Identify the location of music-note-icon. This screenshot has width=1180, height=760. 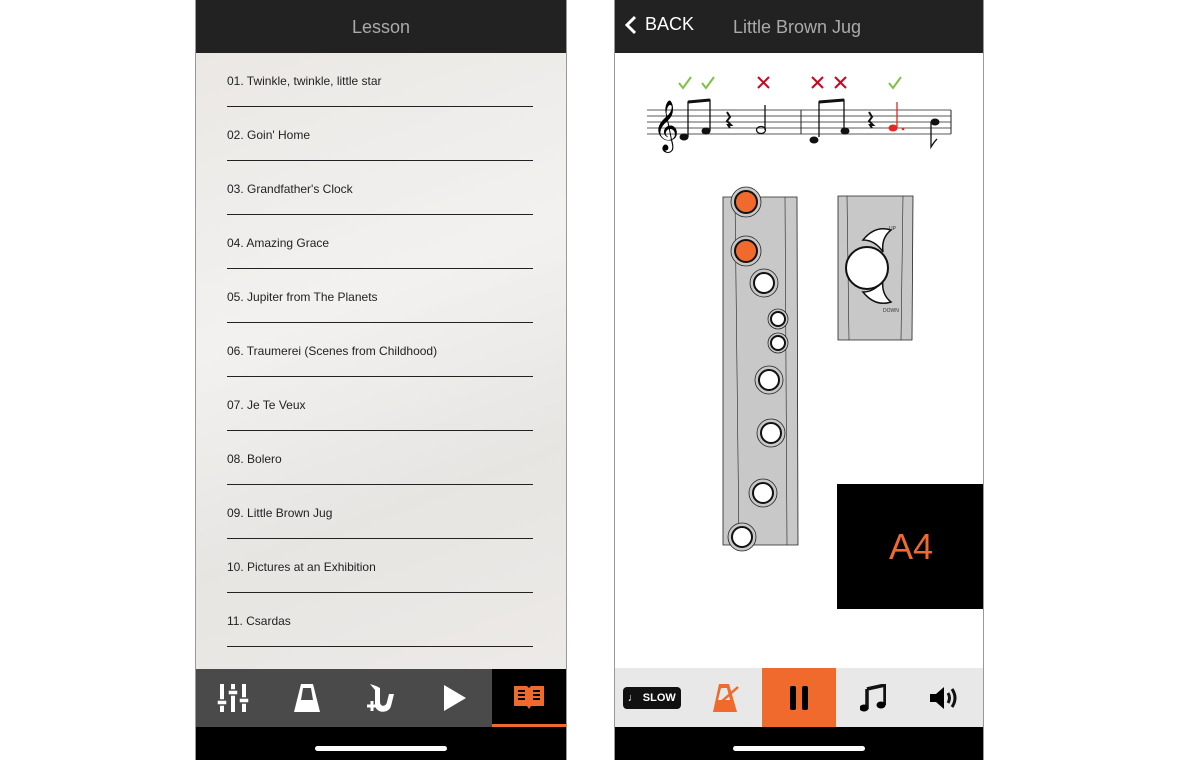
(872, 697).